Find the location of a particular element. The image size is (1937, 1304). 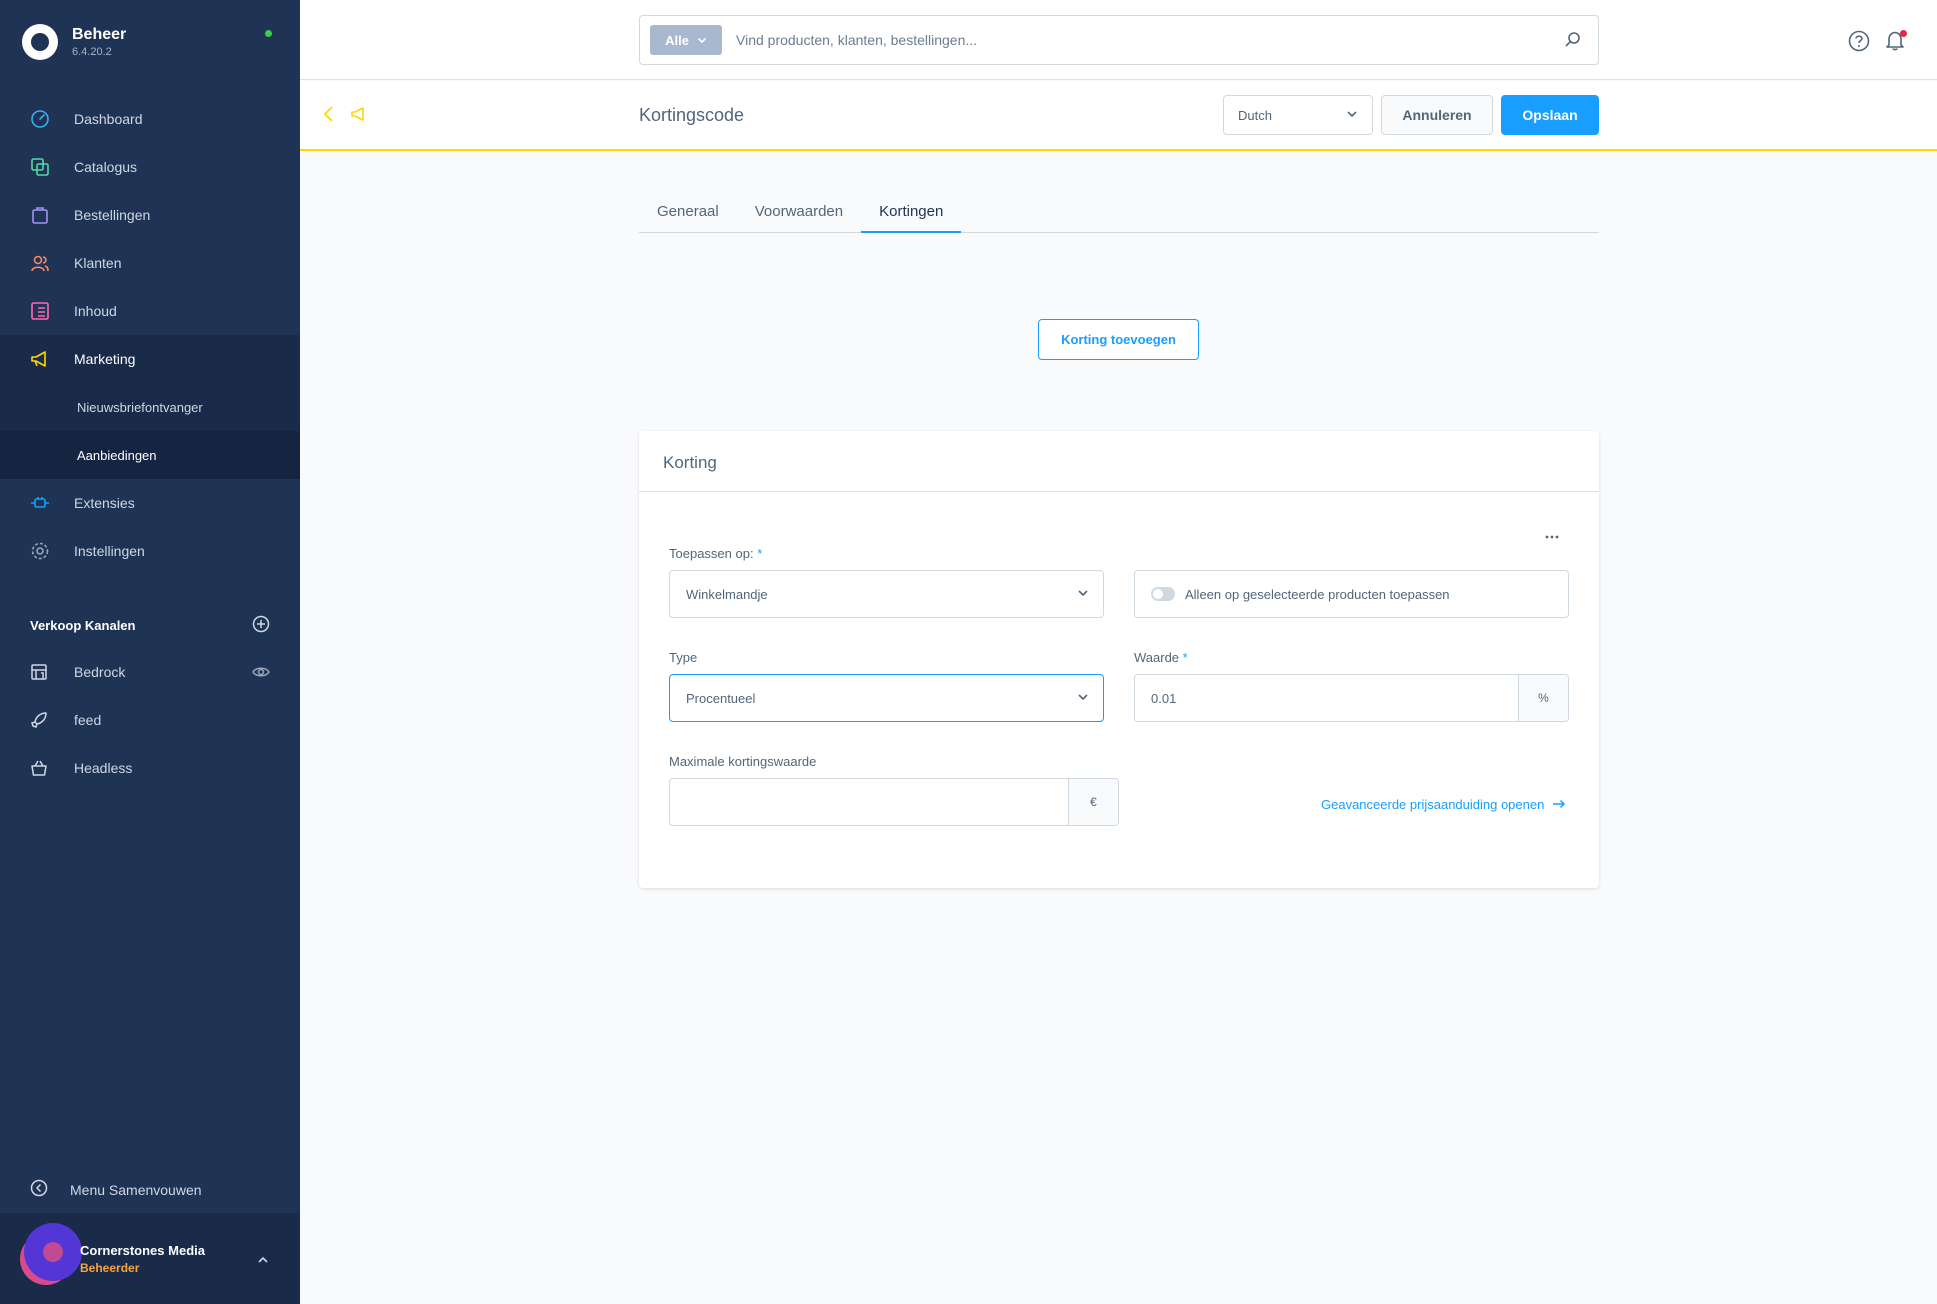

notification-badge is located at coordinates (1903, 33).